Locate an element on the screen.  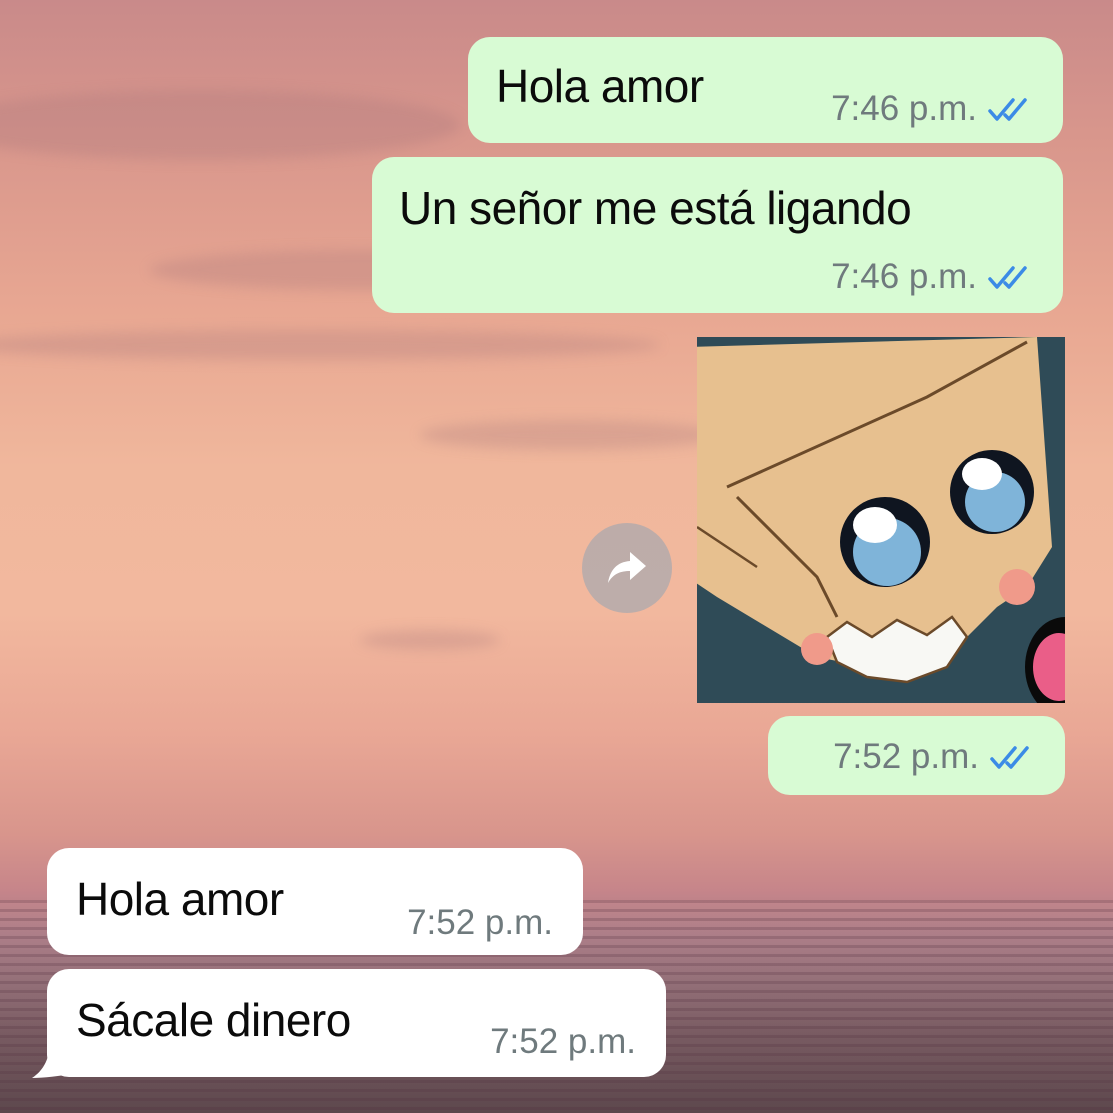
cartoon-sticker-drawing is located at coordinates (881, 520).